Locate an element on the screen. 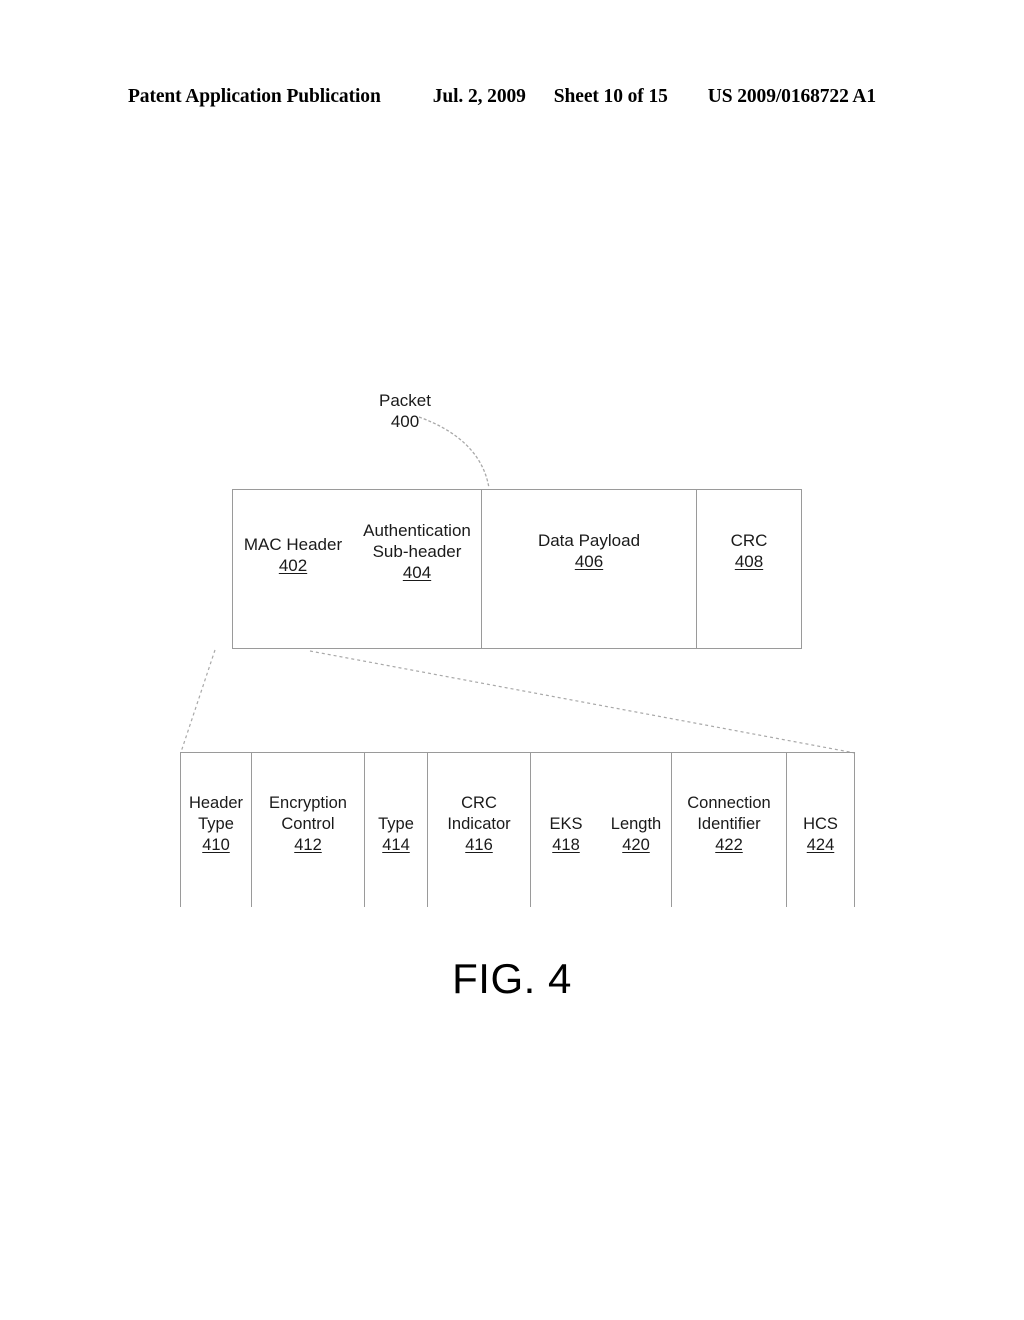 This screenshot has height=1320, width=1024. packet-callout-text: Packet is located at coordinates (405, 400).